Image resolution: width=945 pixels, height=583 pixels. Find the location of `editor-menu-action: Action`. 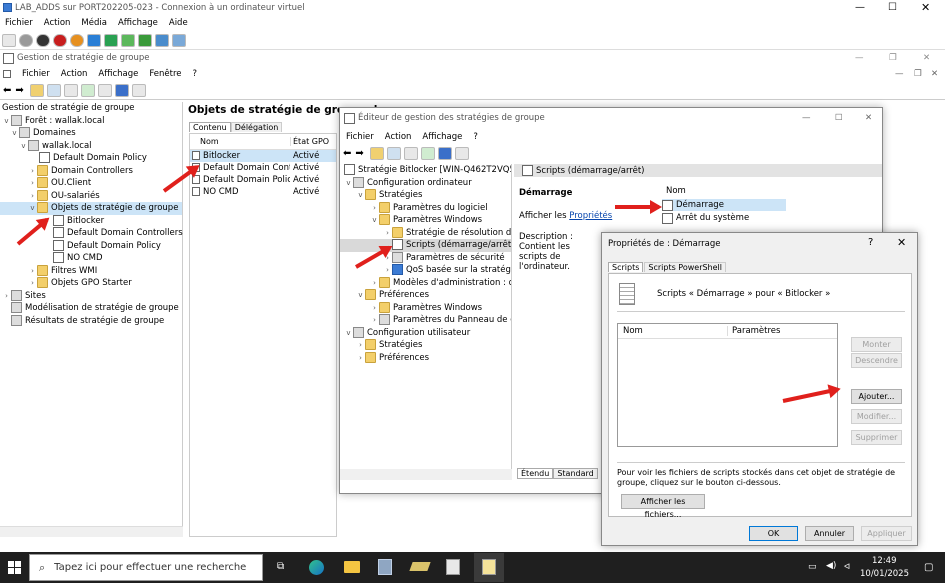

editor-menu-action: Action is located at coordinates (398, 137).